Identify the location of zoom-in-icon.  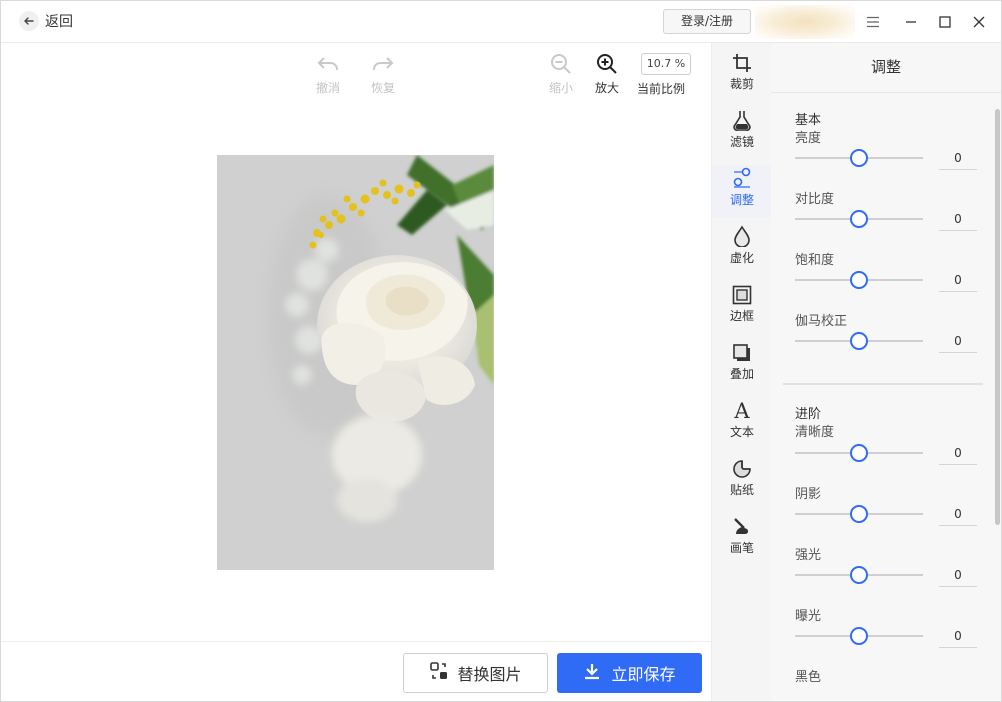
(607, 64).